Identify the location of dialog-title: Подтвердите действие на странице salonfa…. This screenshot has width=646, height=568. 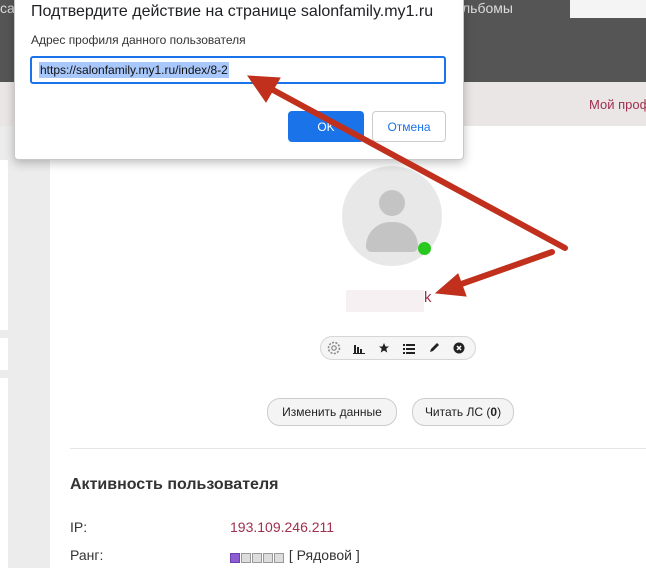
(232, 11).